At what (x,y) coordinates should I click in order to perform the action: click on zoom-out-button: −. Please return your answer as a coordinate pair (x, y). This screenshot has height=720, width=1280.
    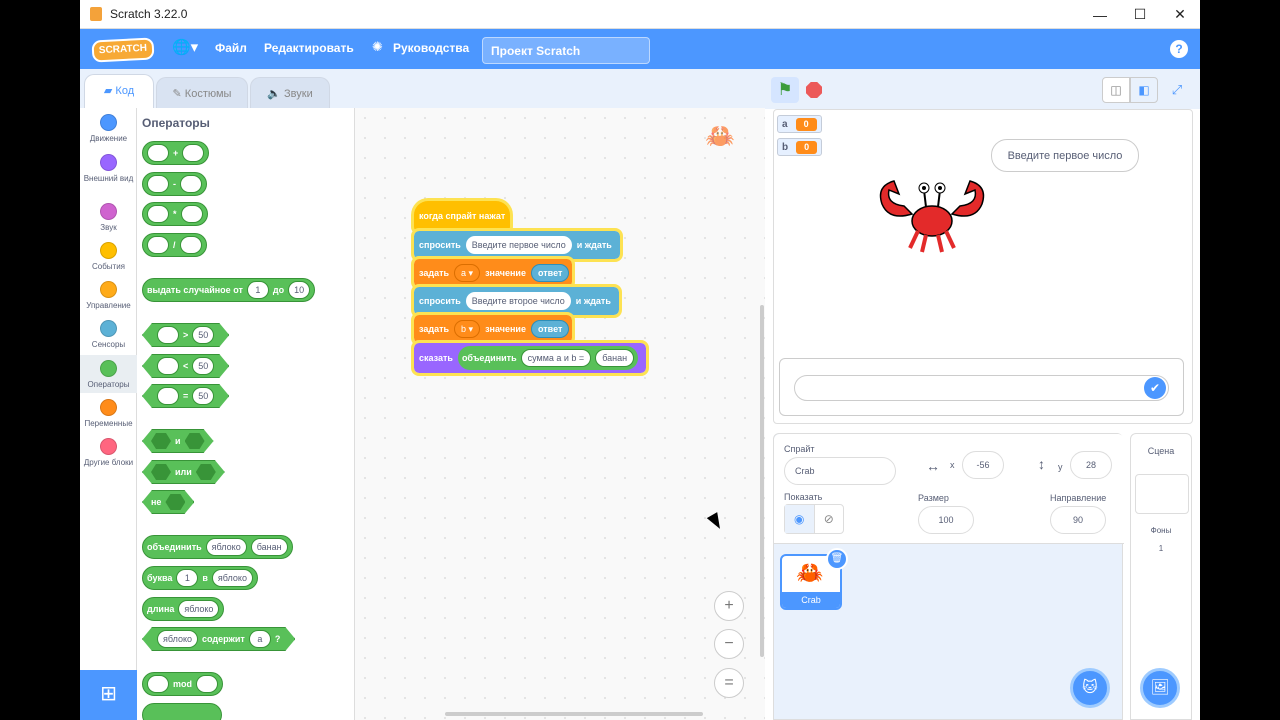
    Looking at the image, I should click on (729, 644).